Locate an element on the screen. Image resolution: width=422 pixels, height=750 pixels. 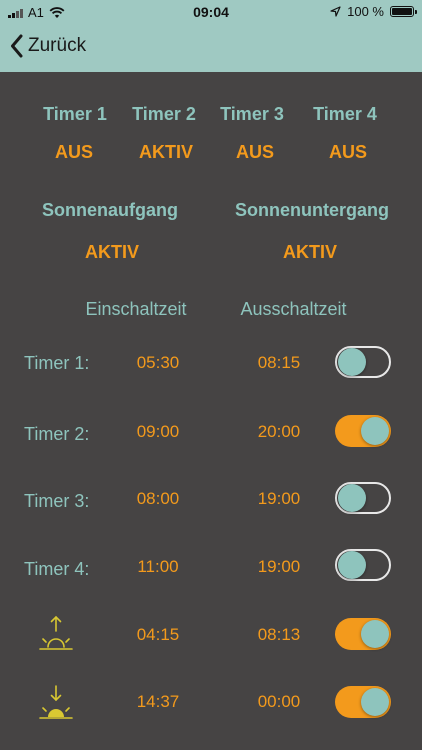
column-off-time: Ausschaltzeit is located at coordinates (293, 309).